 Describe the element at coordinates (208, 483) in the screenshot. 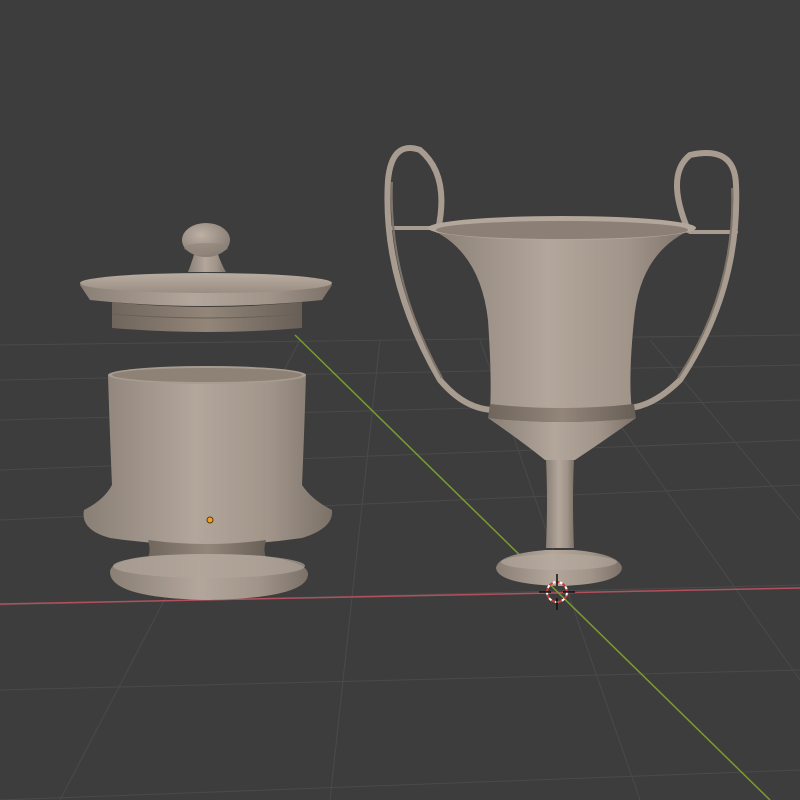

I see `jar-body` at that location.